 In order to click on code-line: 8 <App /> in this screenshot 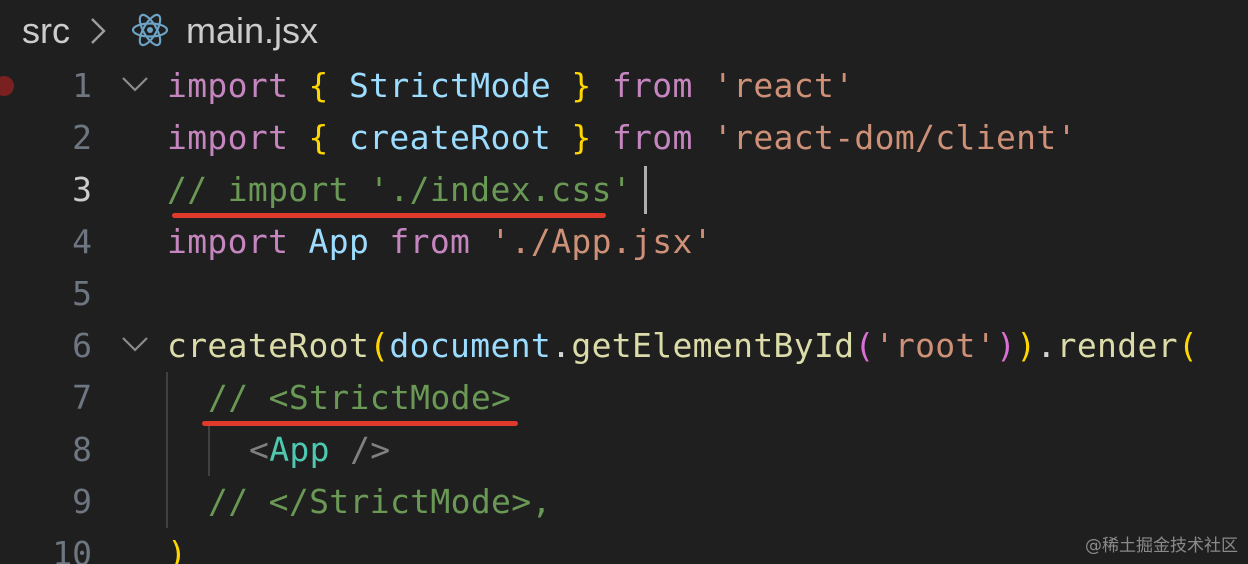, I will do `click(624, 450)`.